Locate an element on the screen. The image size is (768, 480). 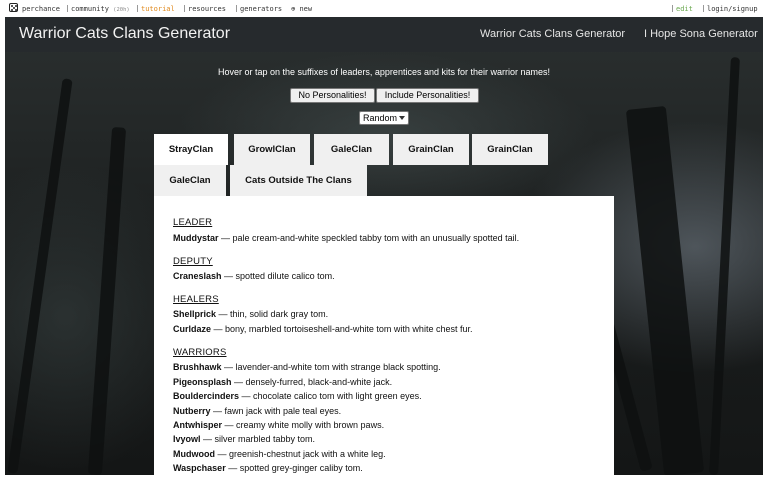
cat-name: Antwhisper is located at coordinates (197, 425).